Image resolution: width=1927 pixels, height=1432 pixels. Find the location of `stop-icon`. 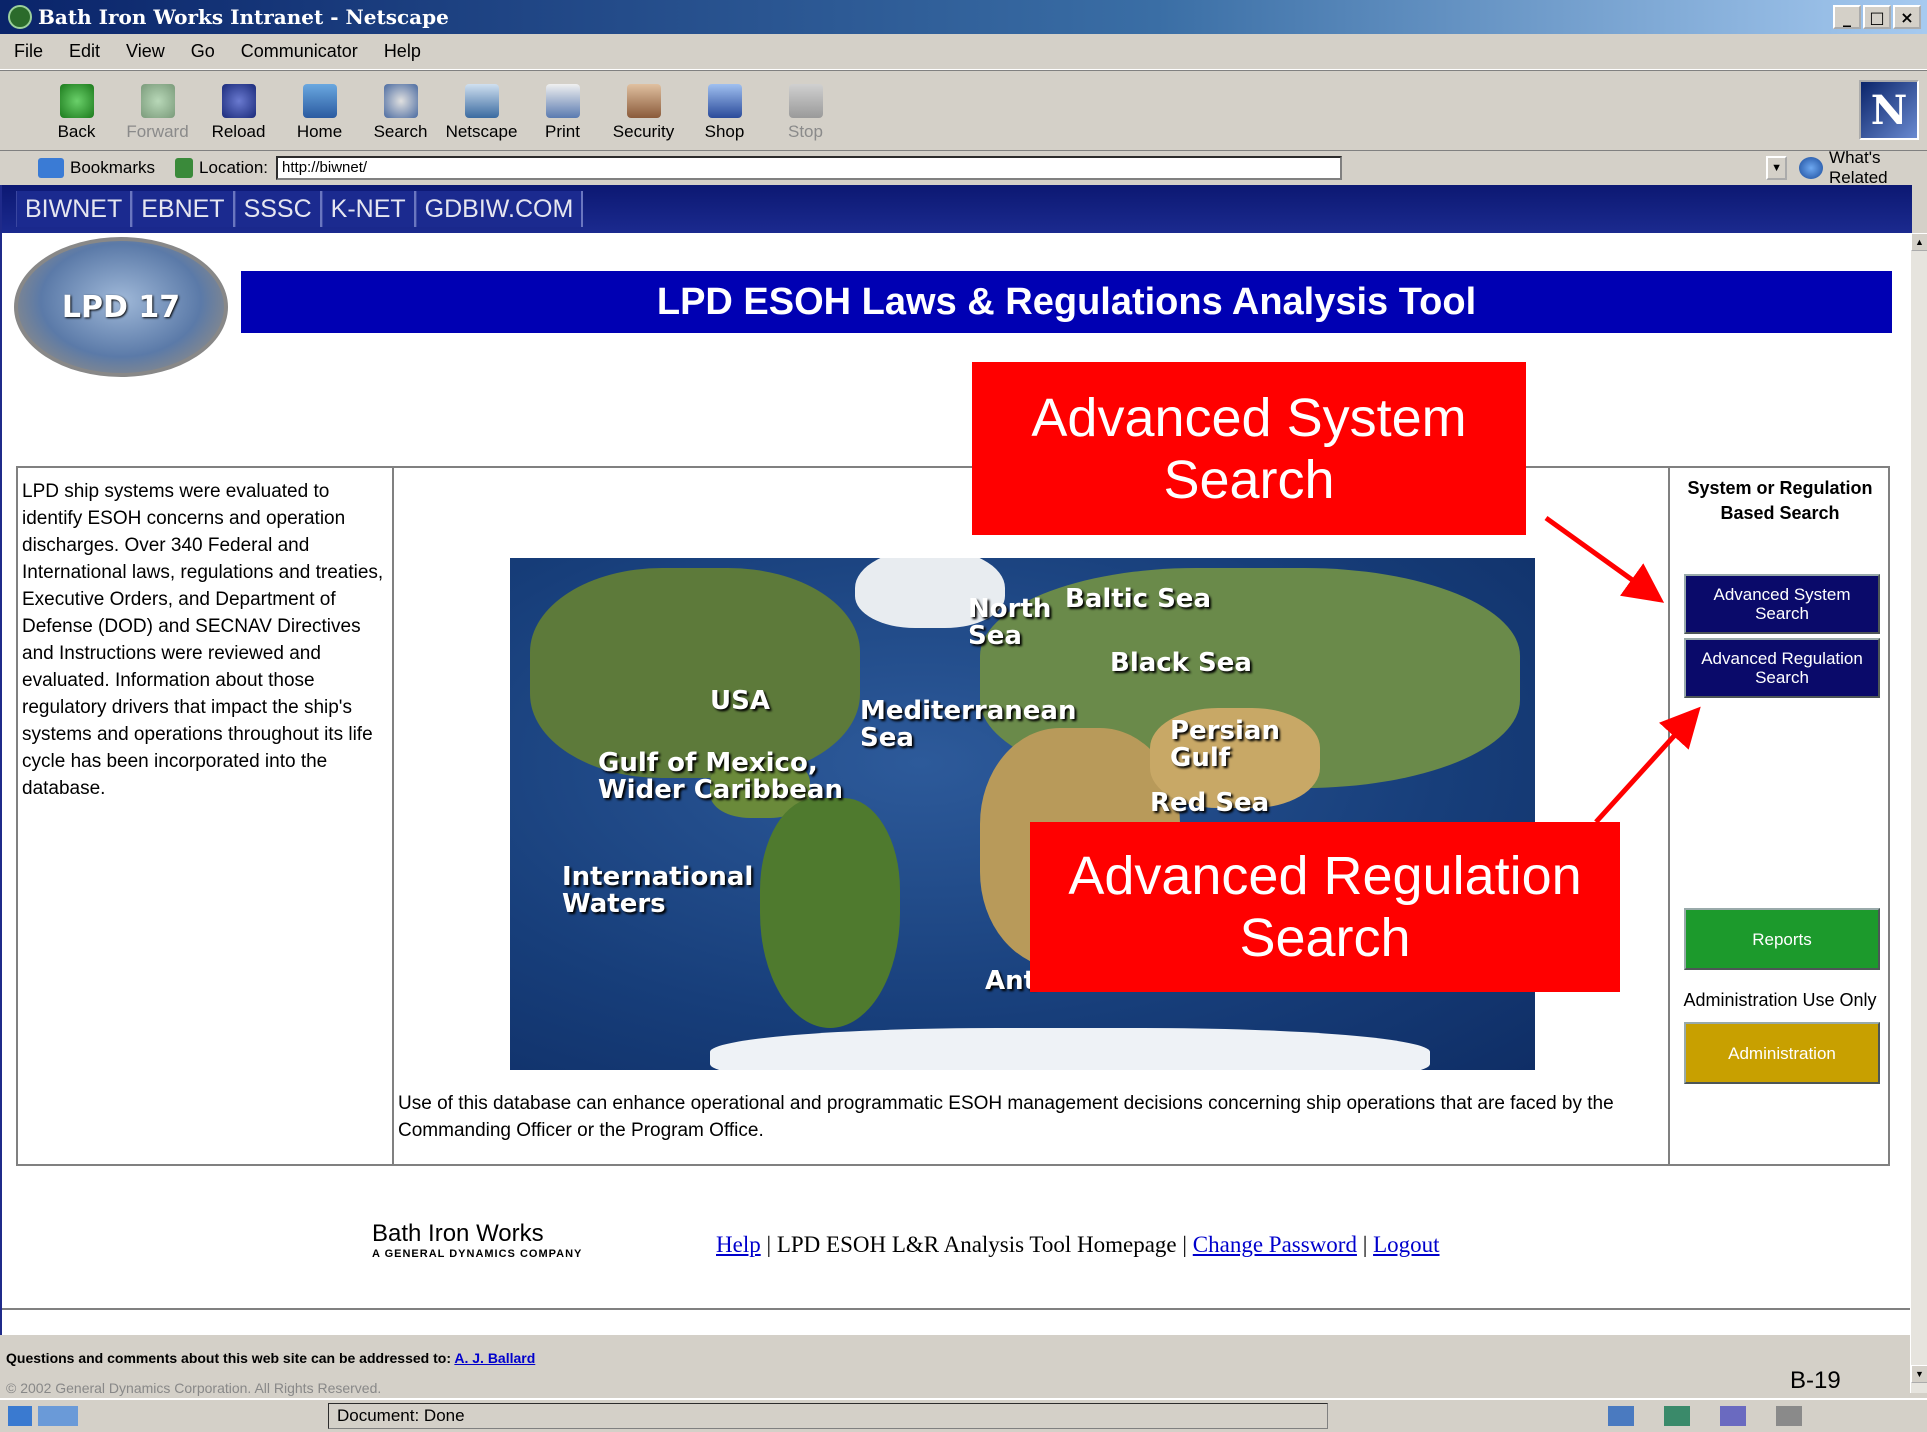

stop-icon is located at coordinates (805, 101).